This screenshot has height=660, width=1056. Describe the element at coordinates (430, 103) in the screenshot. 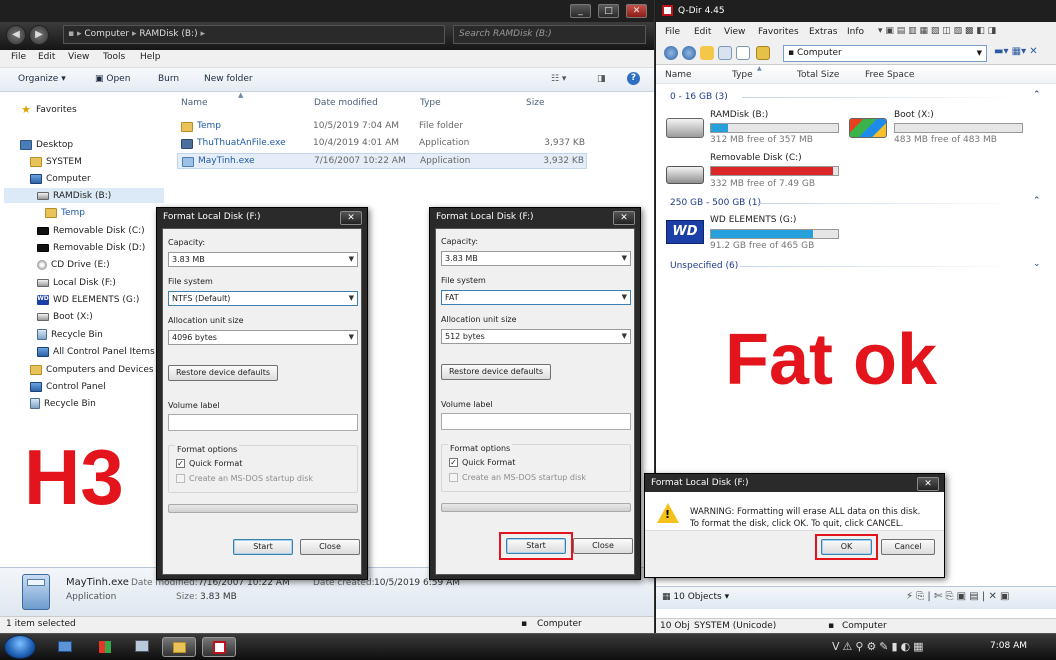

I see `column-type: Type` at that location.